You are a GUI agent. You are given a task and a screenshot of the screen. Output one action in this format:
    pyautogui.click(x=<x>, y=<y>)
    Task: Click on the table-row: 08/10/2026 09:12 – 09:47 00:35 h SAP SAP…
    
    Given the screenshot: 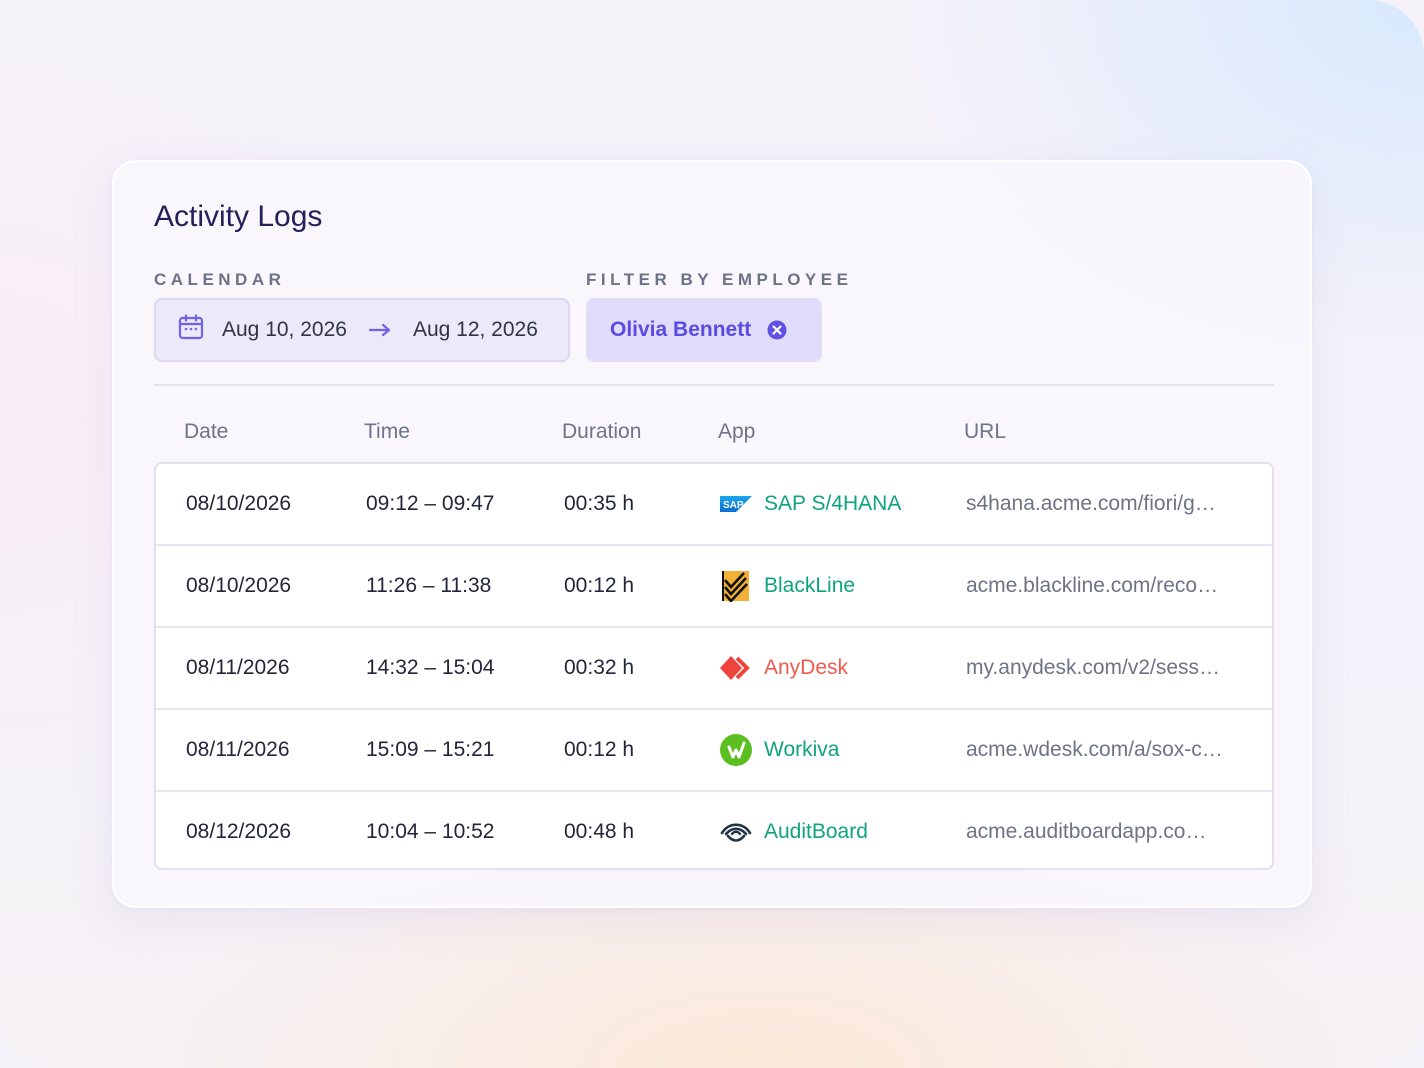 What is the action you would take?
    pyautogui.click(x=714, y=505)
    